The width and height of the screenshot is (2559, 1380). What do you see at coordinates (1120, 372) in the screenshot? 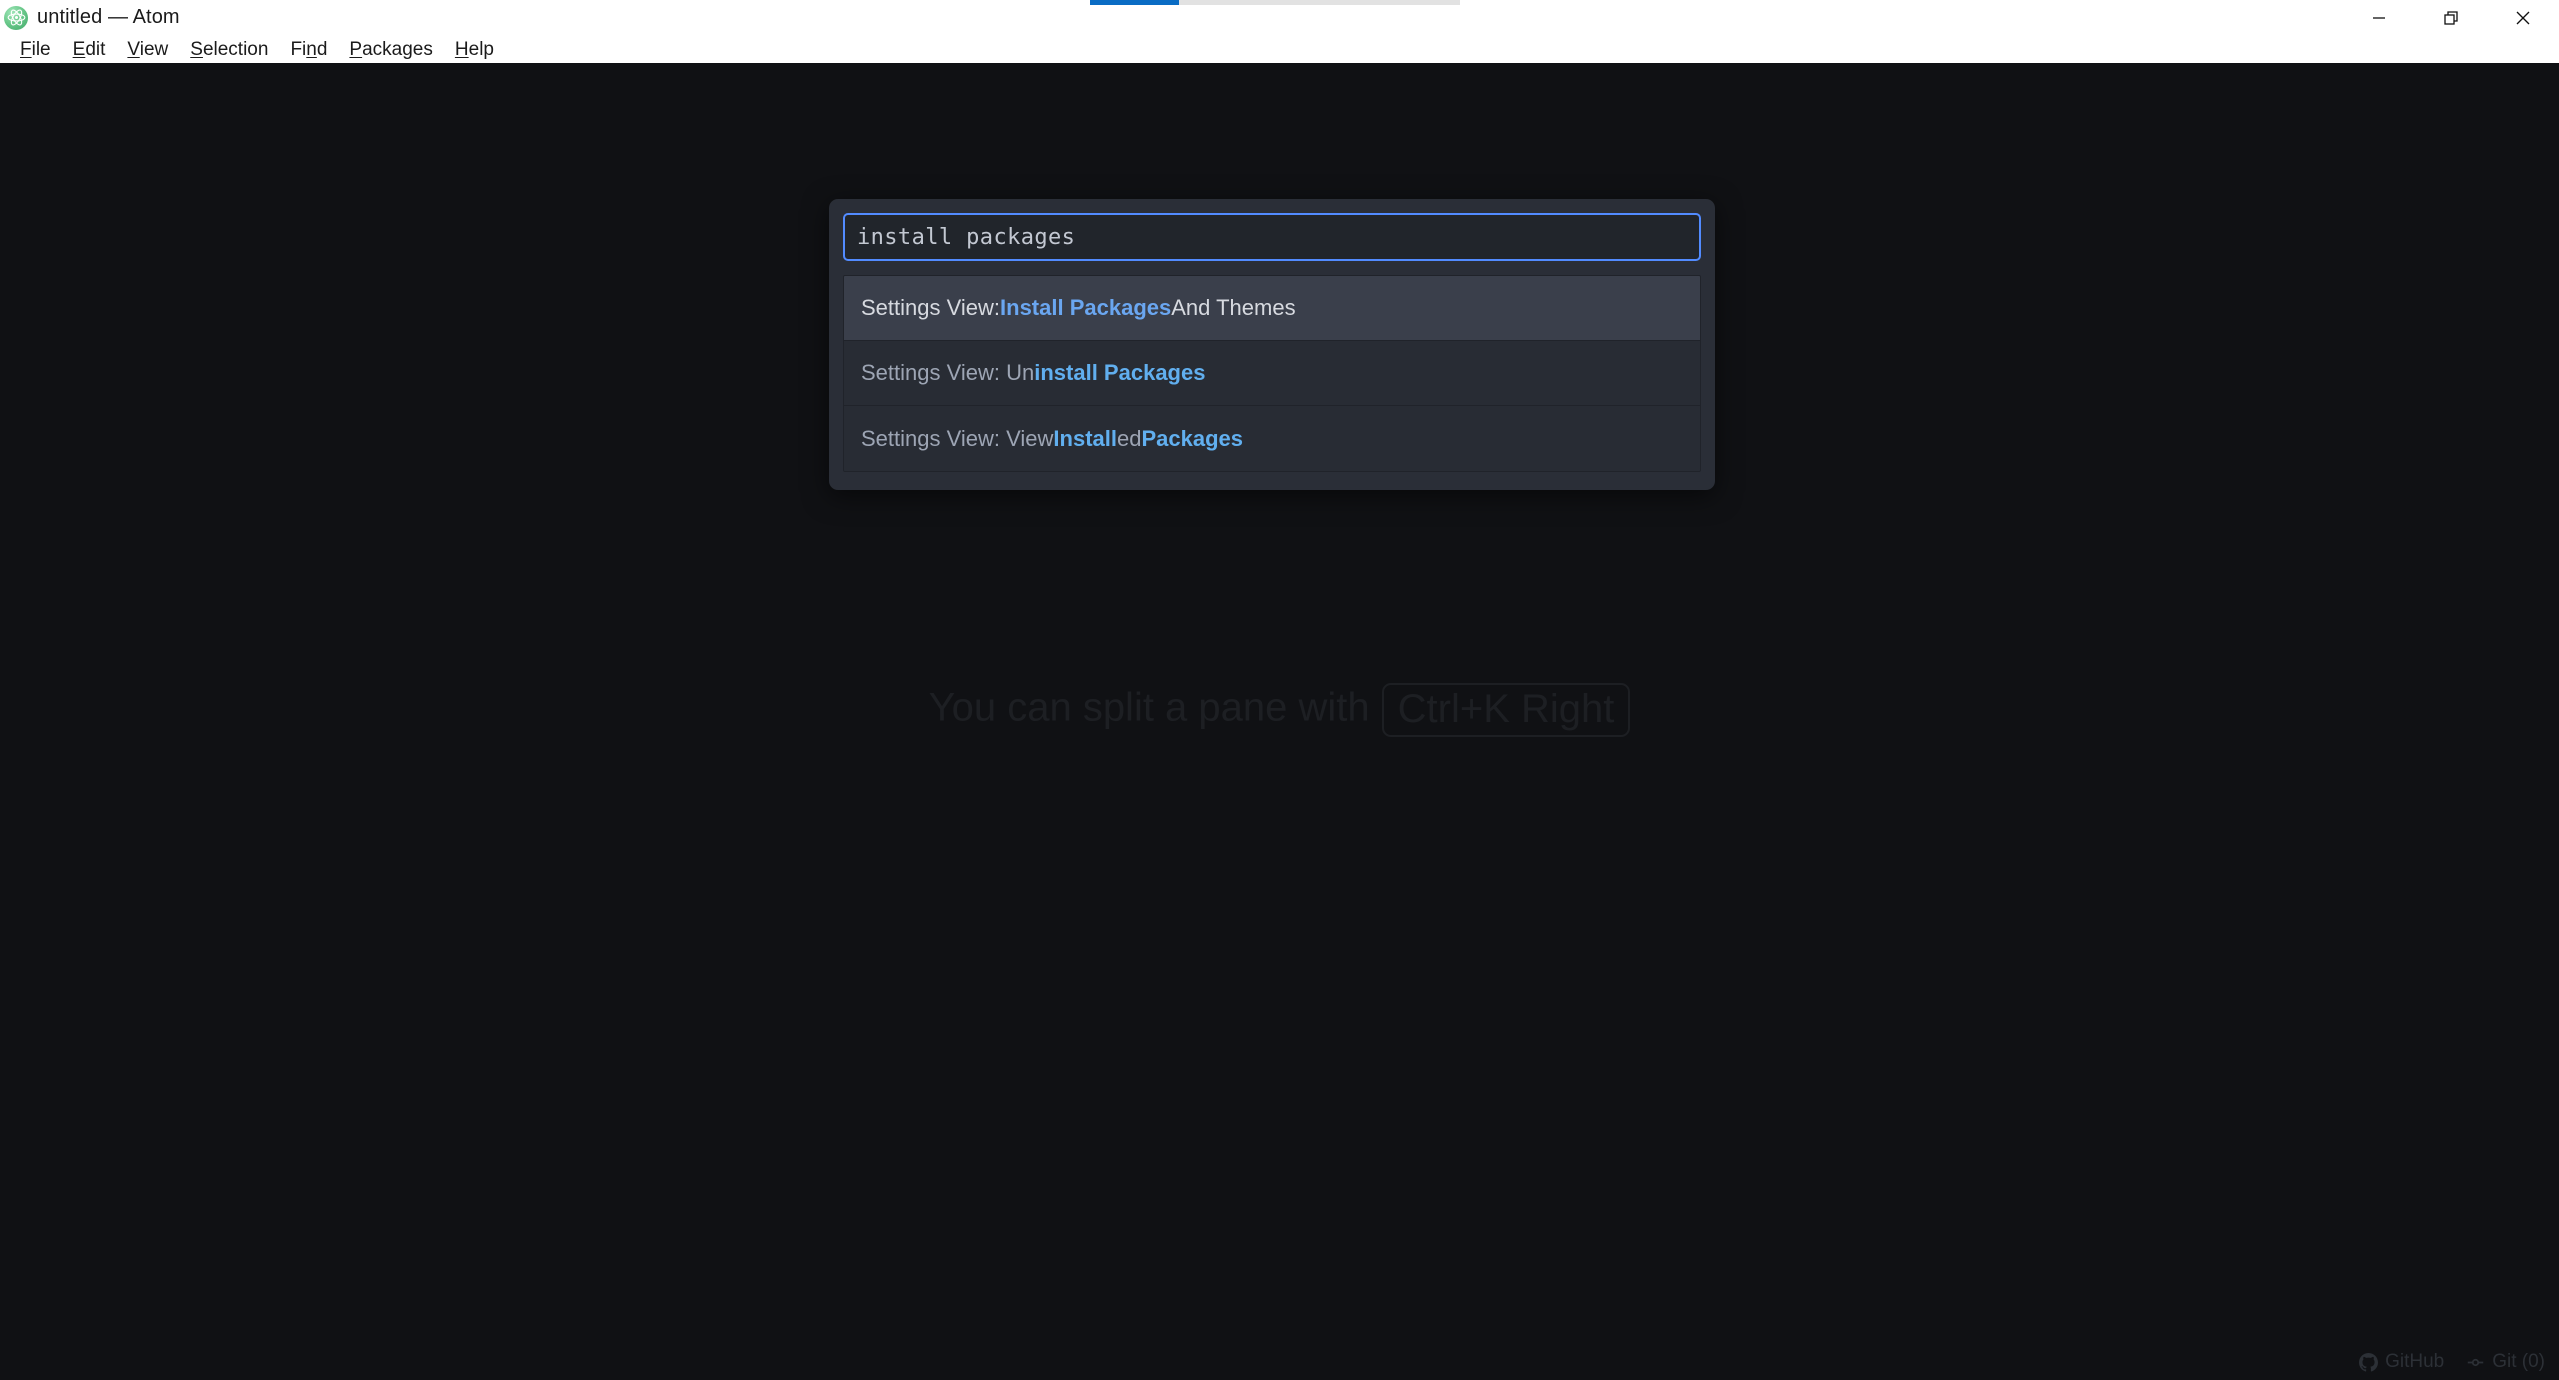
I see `result-text-match: install Packages` at bounding box center [1120, 372].